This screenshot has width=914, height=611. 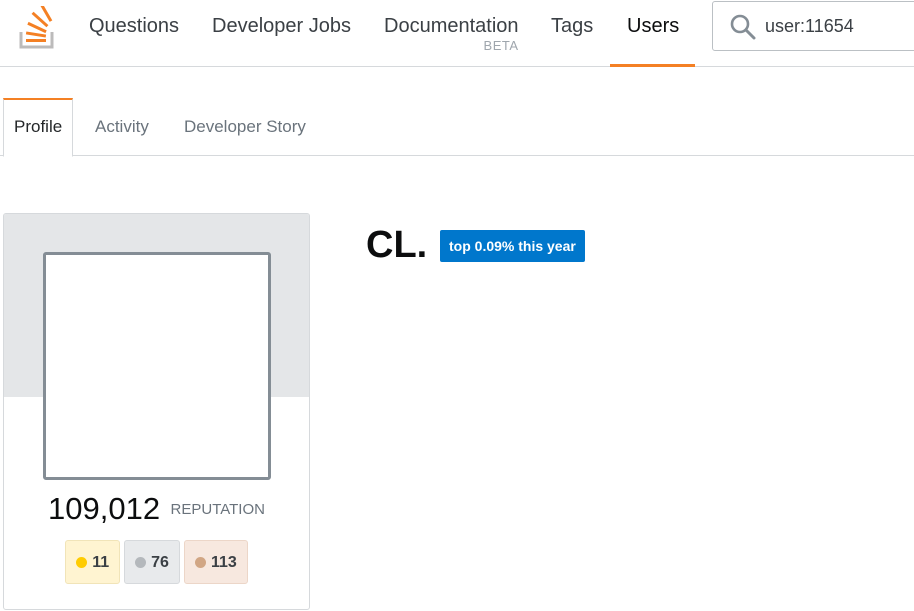 I want to click on gold-badge-value: 11, so click(x=101, y=562).